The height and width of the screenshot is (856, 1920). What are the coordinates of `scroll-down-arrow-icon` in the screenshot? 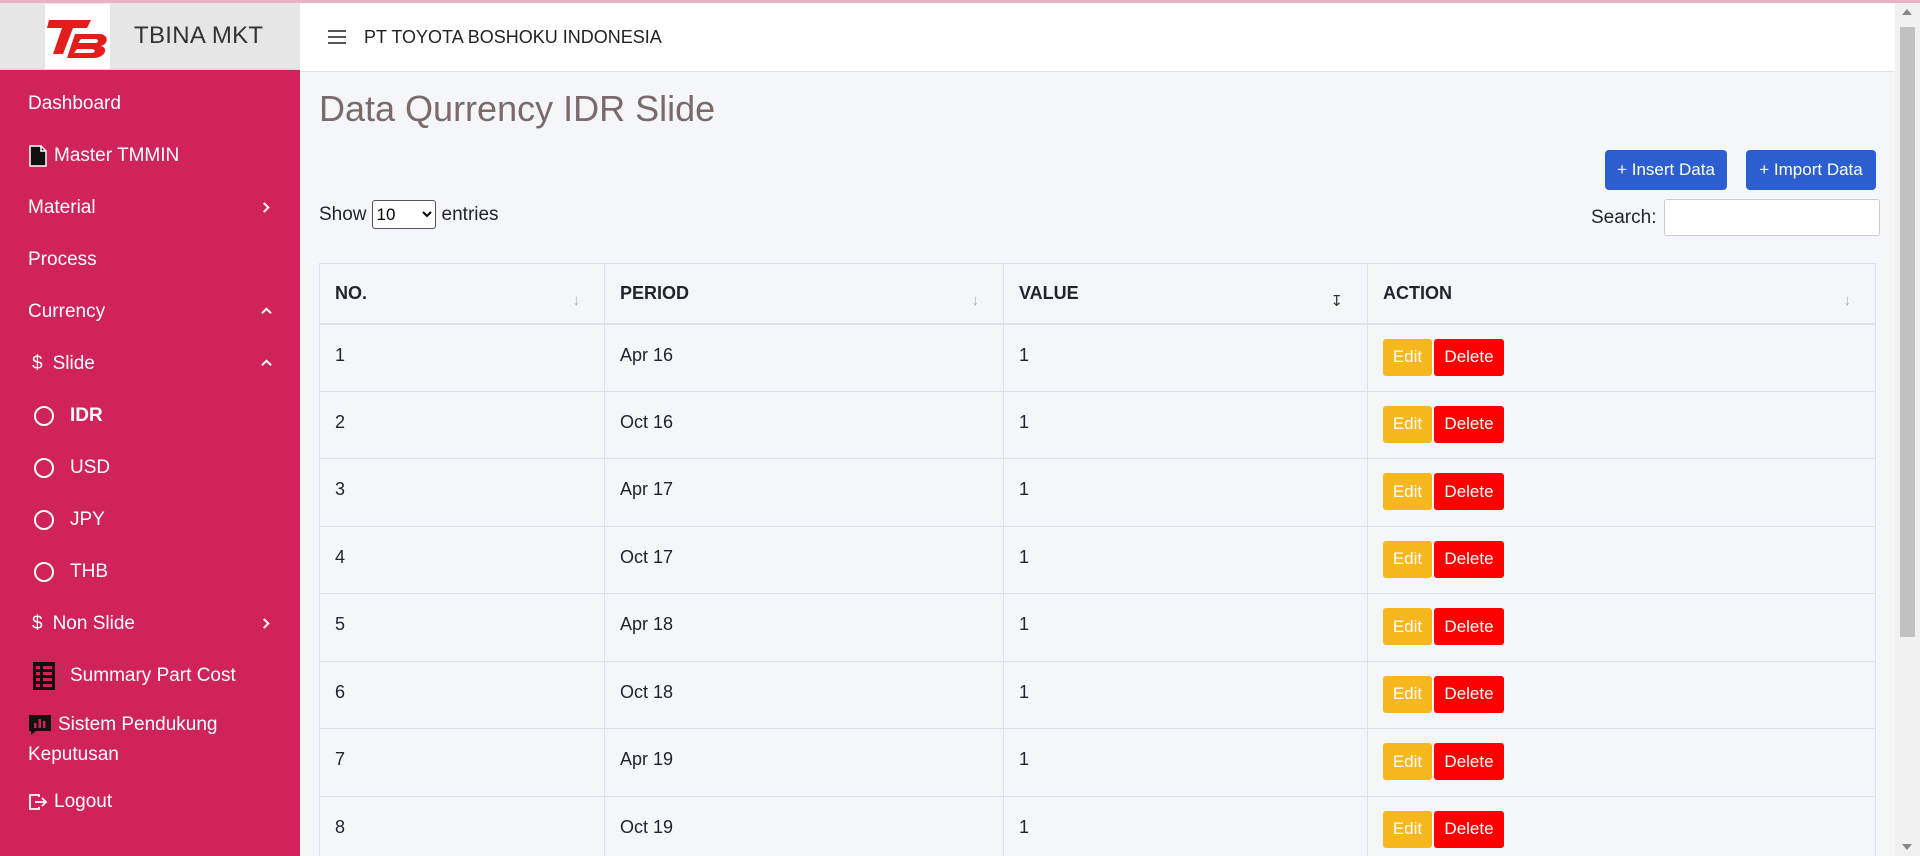 It's located at (1907, 847).